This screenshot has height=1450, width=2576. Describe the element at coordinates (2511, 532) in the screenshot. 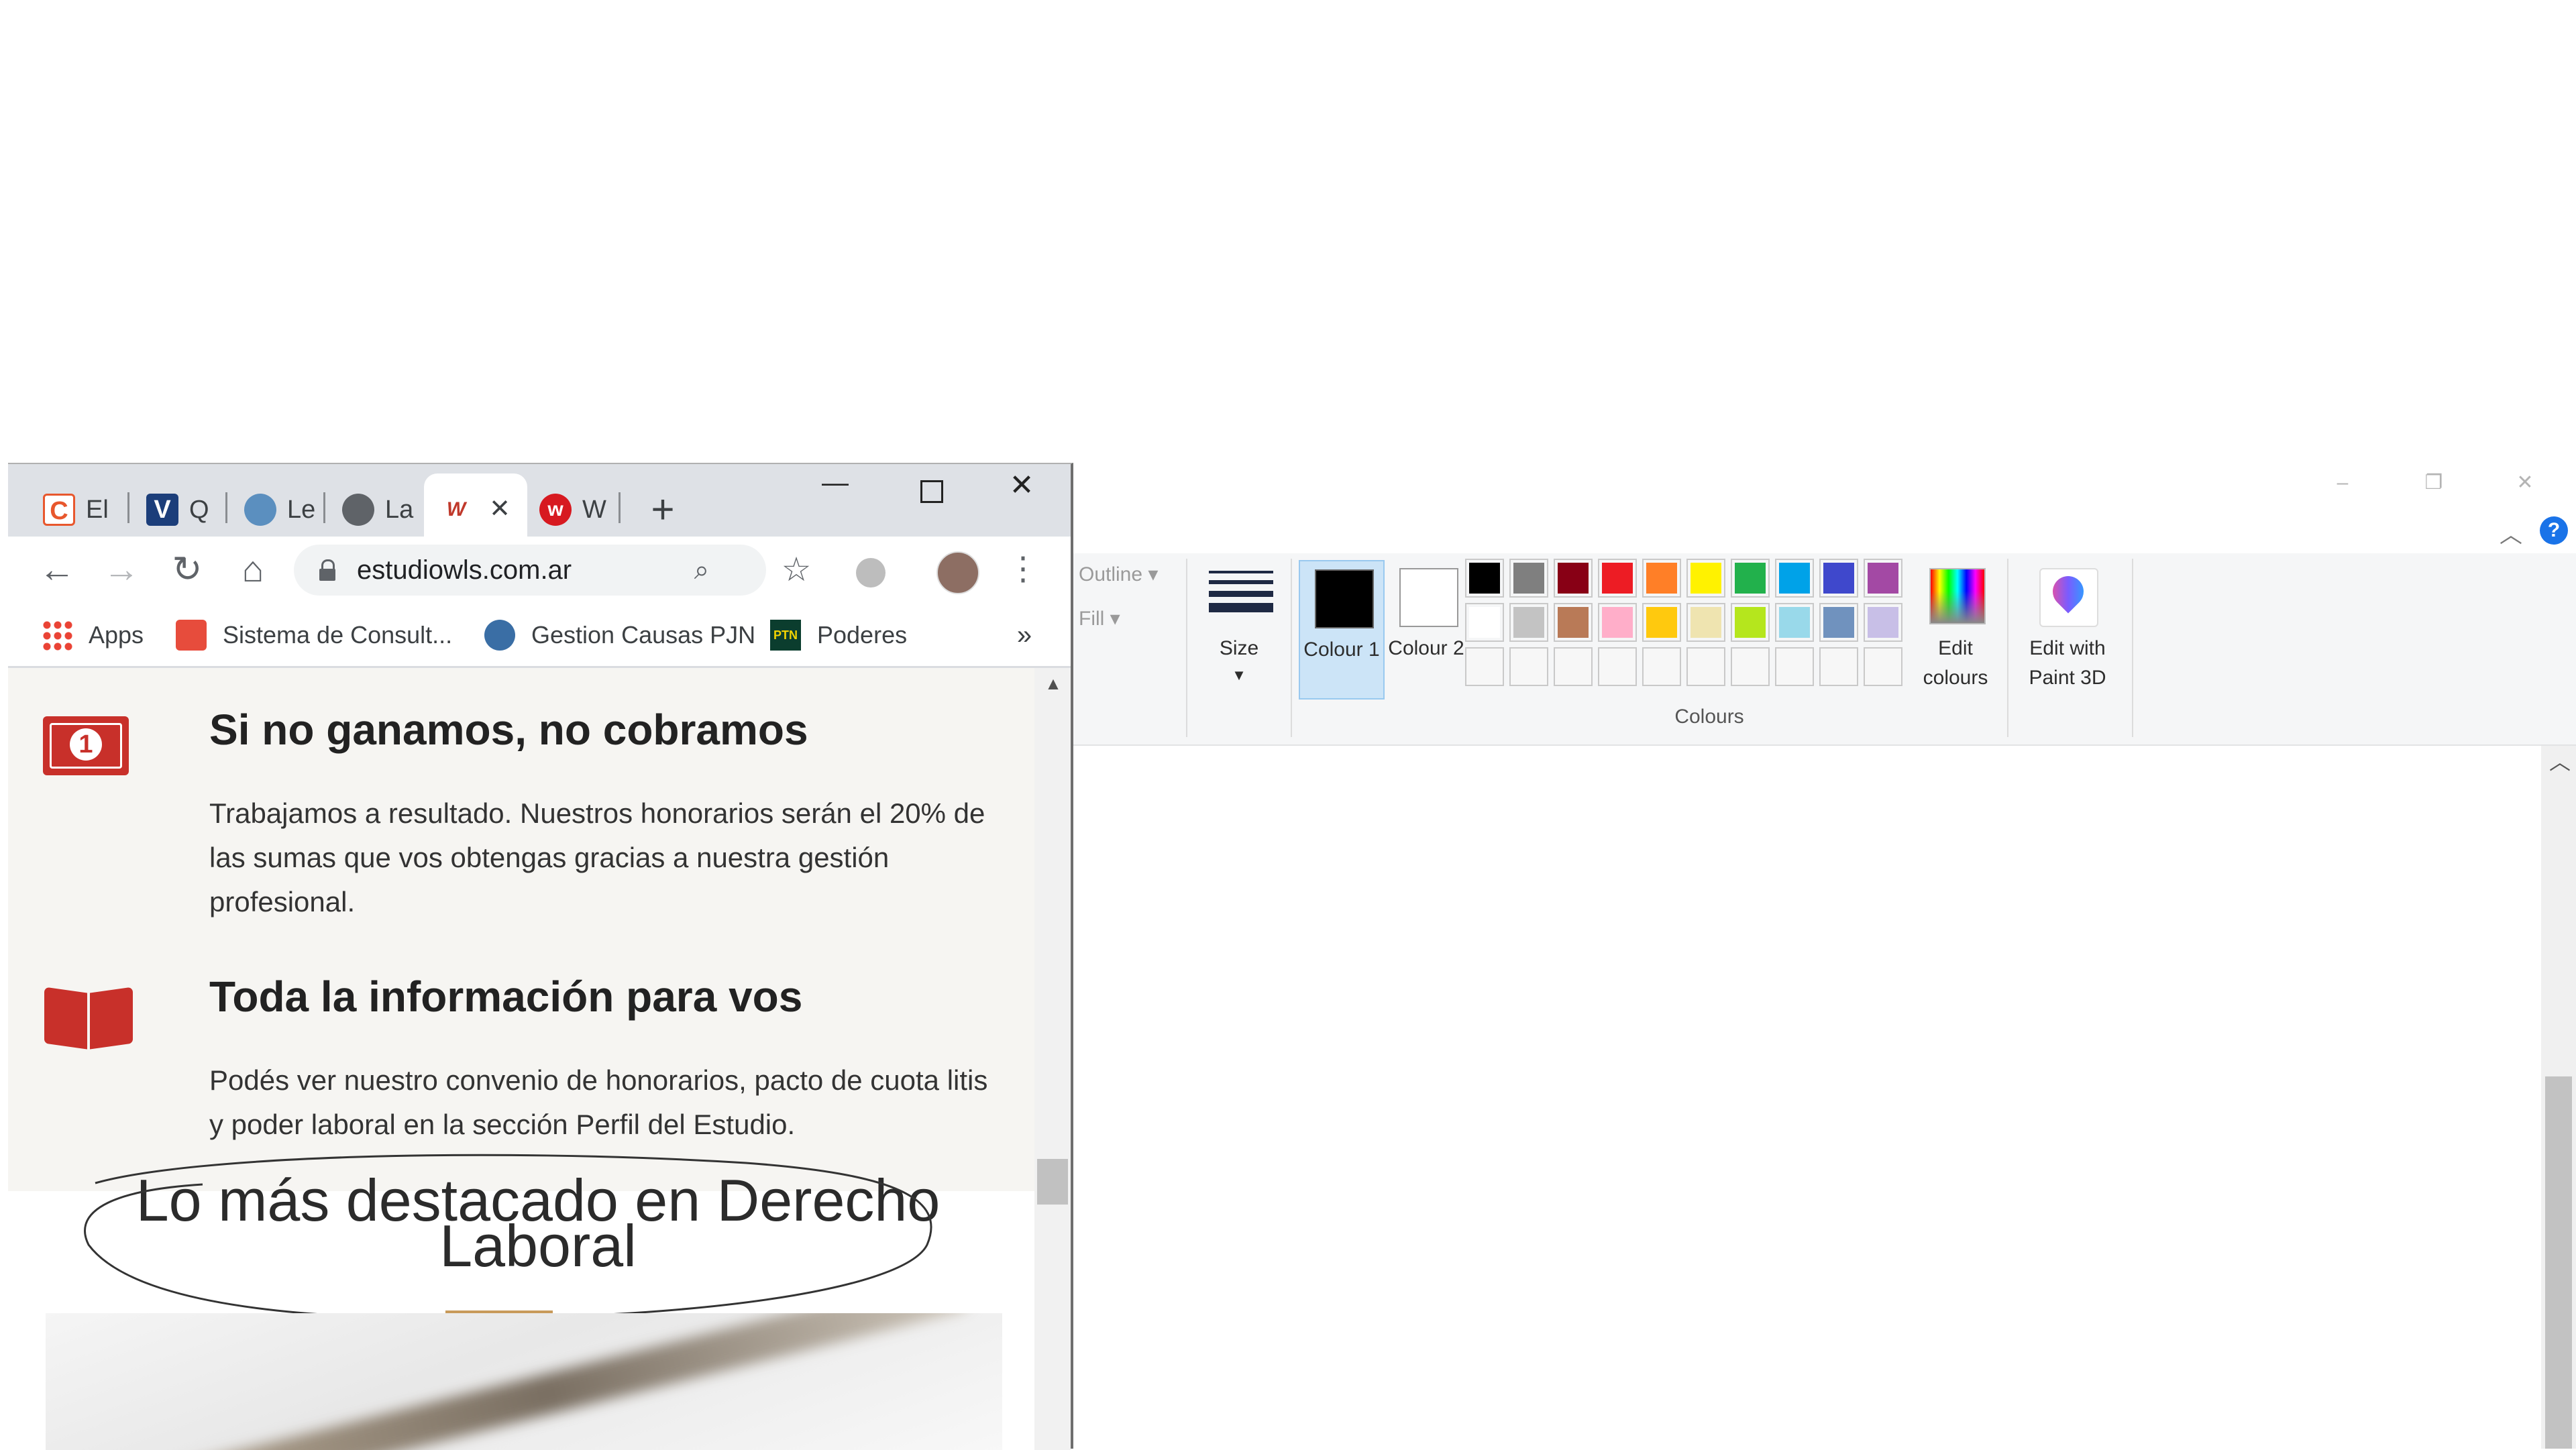

I see `collapse-ribbon-icon: ︿` at that location.